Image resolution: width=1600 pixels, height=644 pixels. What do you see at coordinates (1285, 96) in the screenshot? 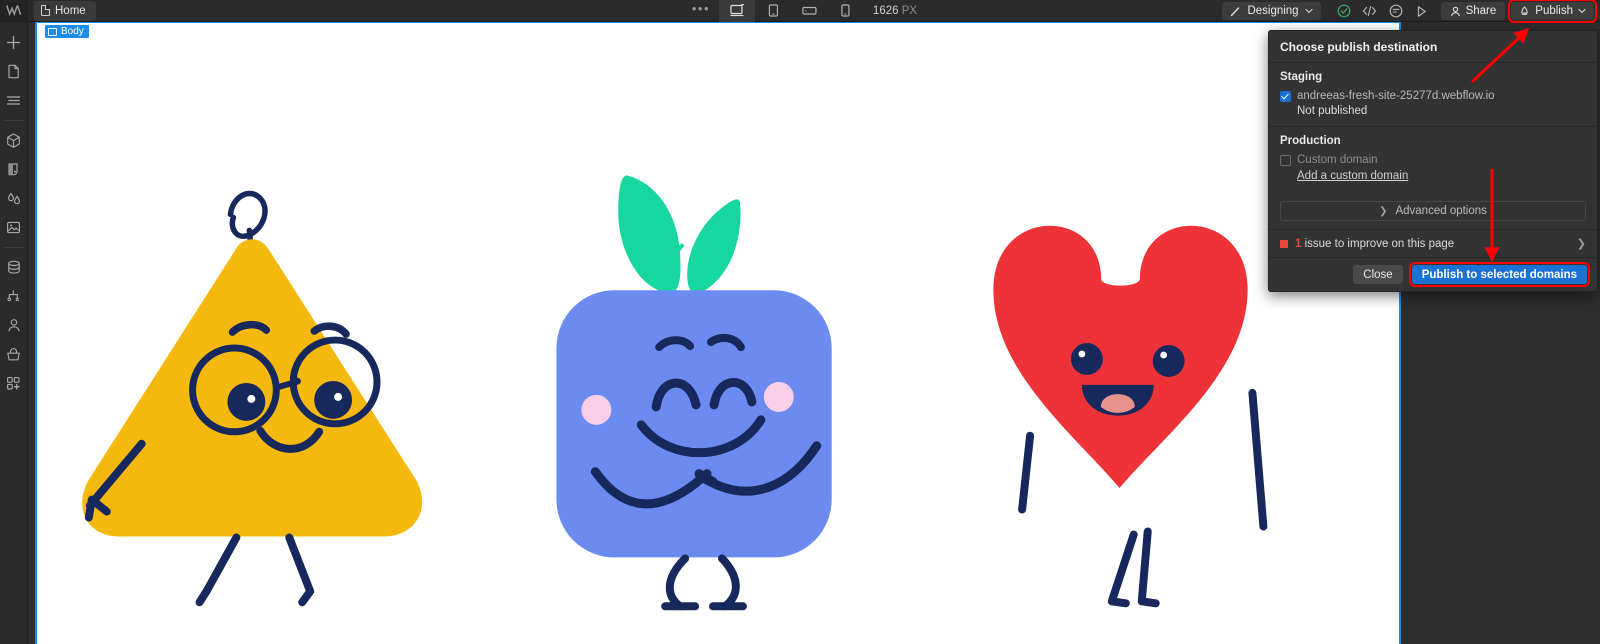
I see `staging-domain-checkbox` at bounding box center [1285, 96].